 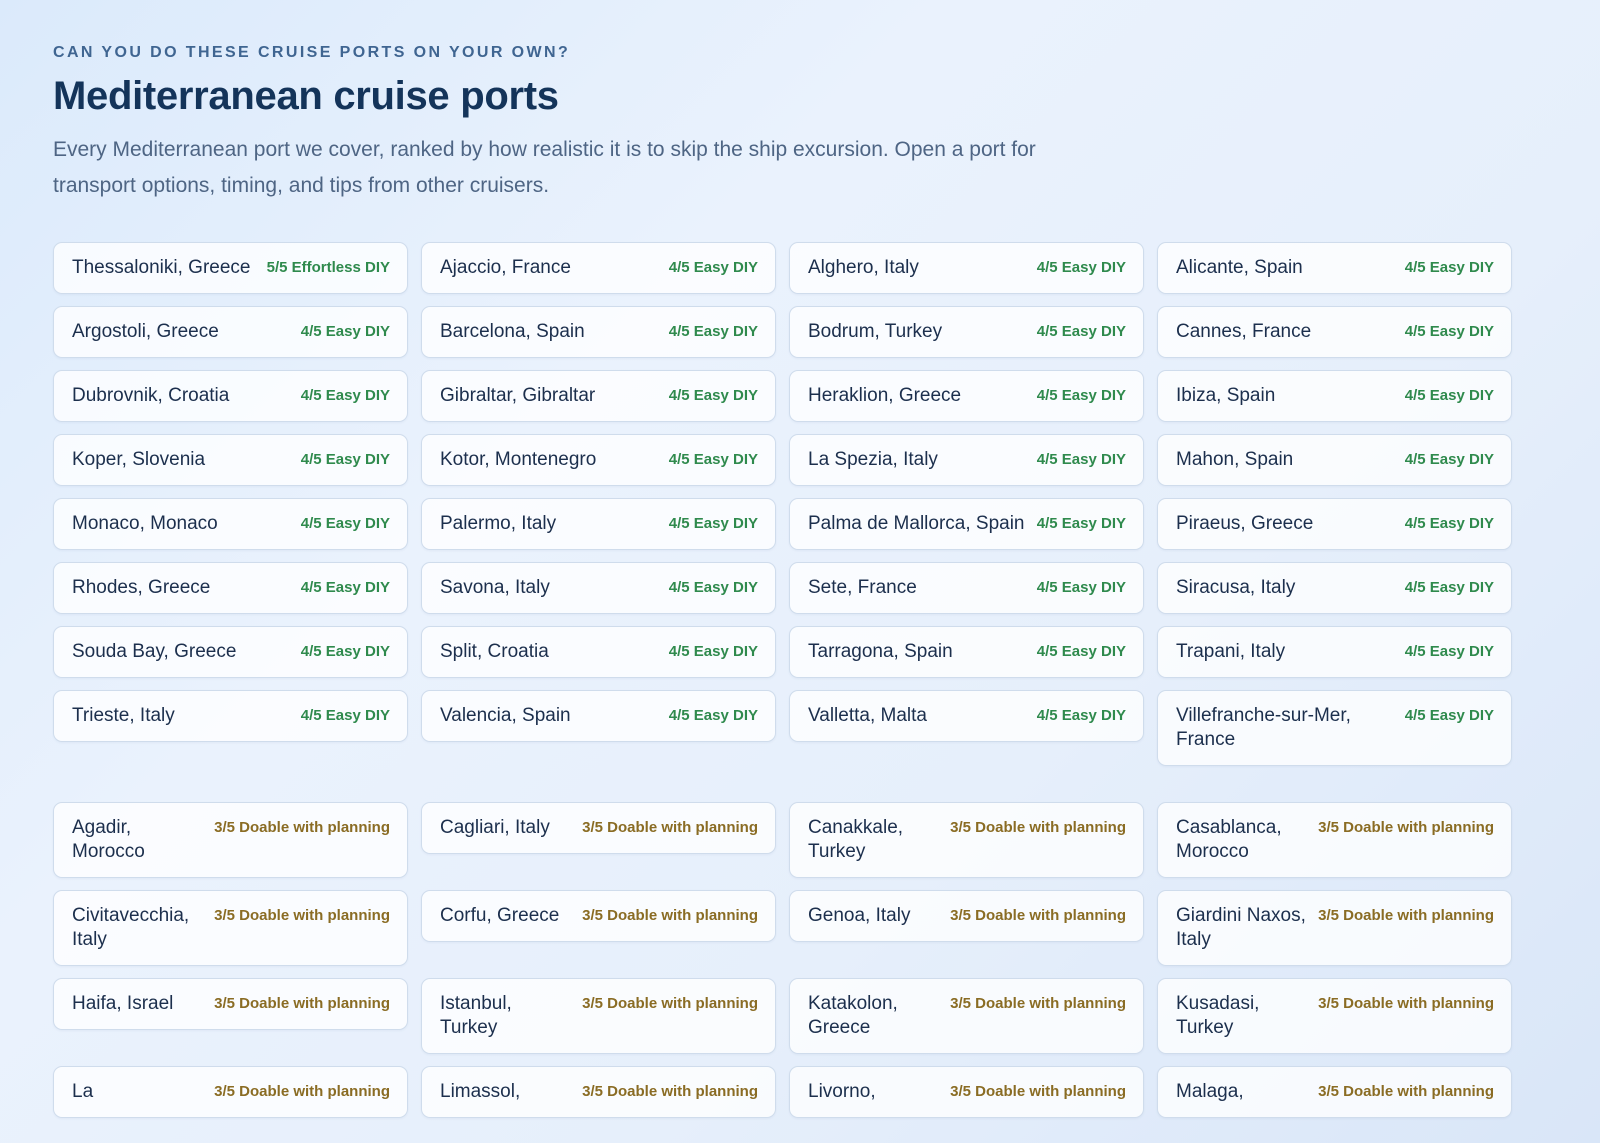 What do you see at coordinates (1334, 396) in the screenshot?
I see `port-card: Ibiza, Spain 4/5 Easy DIY` at bounding box center [1334, 396].